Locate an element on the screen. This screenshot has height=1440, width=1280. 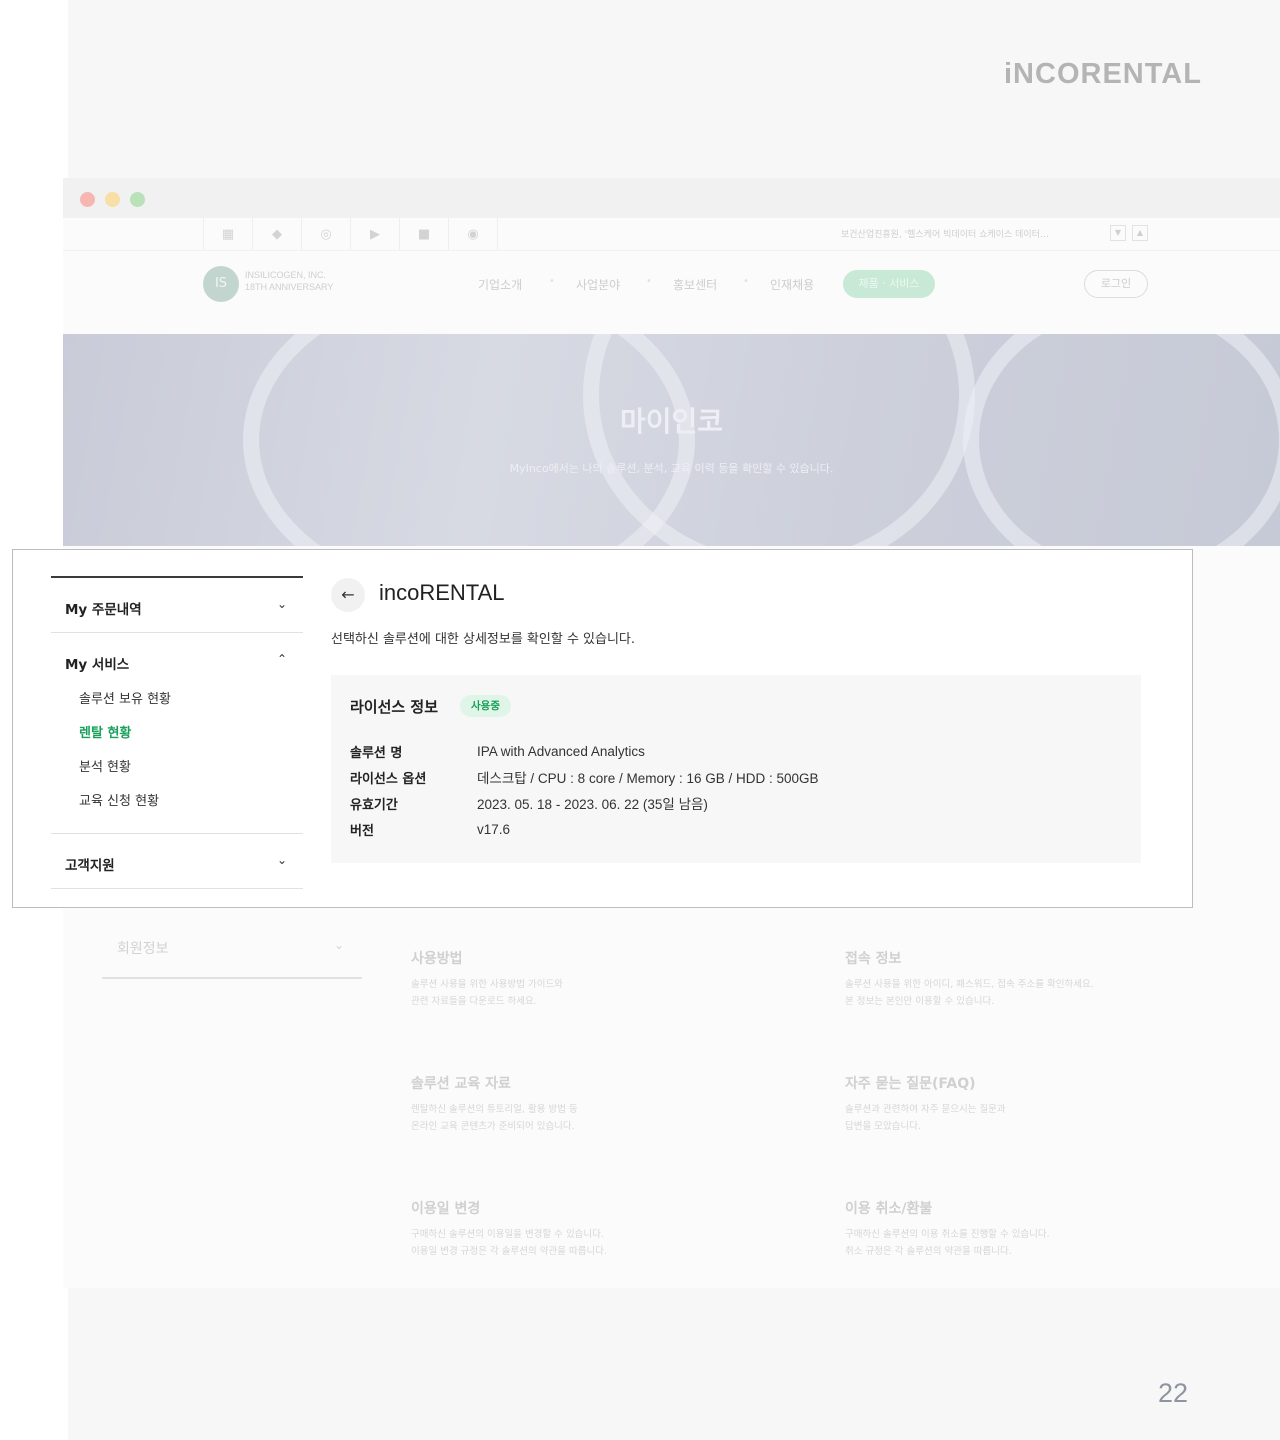
hero-title: 마이인코 is located at coordinates (671, 421).